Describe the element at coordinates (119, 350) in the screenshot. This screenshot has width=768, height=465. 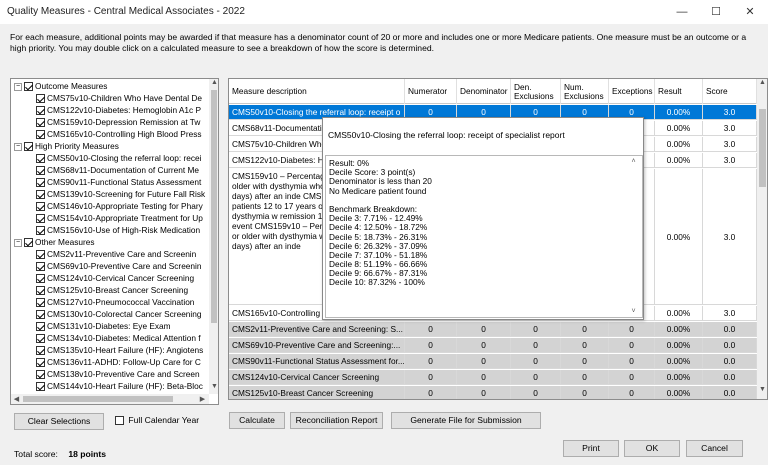
I see `tree-item: CMS135v10-Heart Failure (HF): Angiotens` at that location.